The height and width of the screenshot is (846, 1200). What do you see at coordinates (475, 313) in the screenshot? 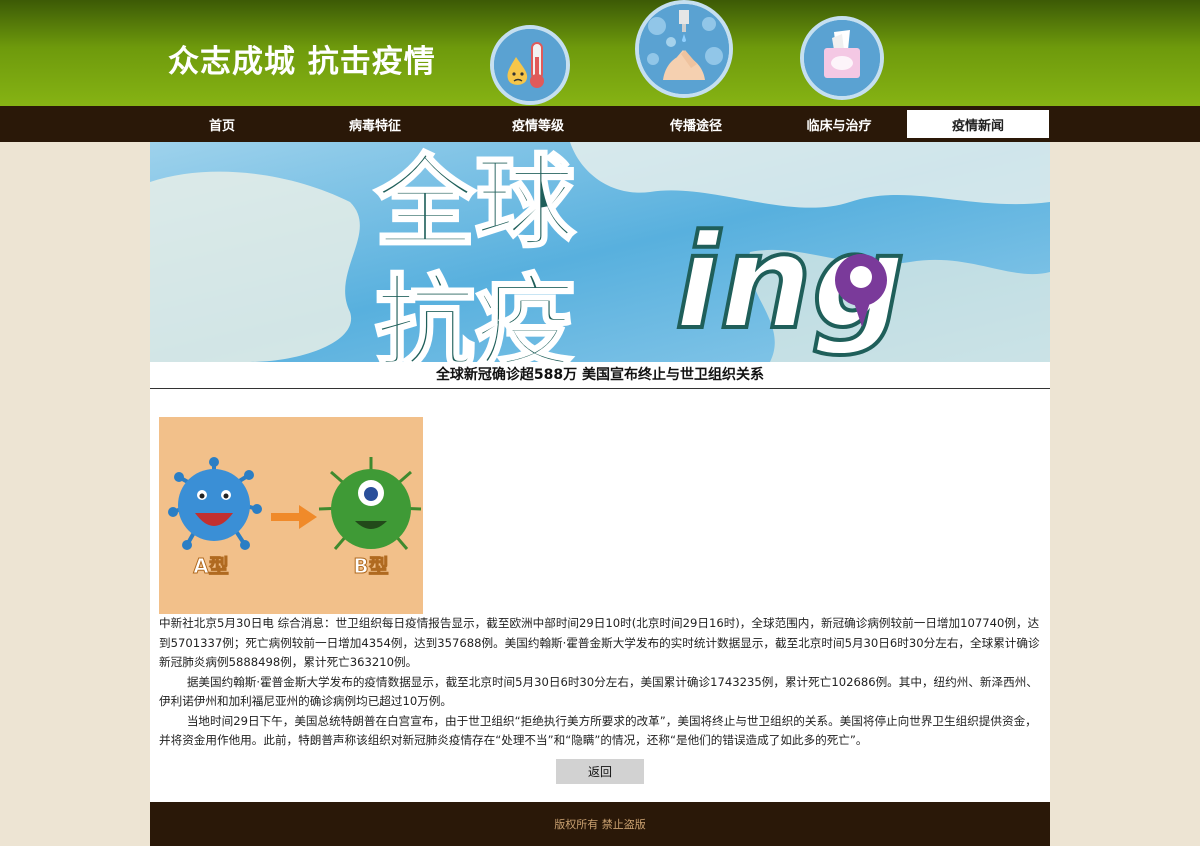
I see `banner-line2: 抗疫` at bounding box center [475, 313].